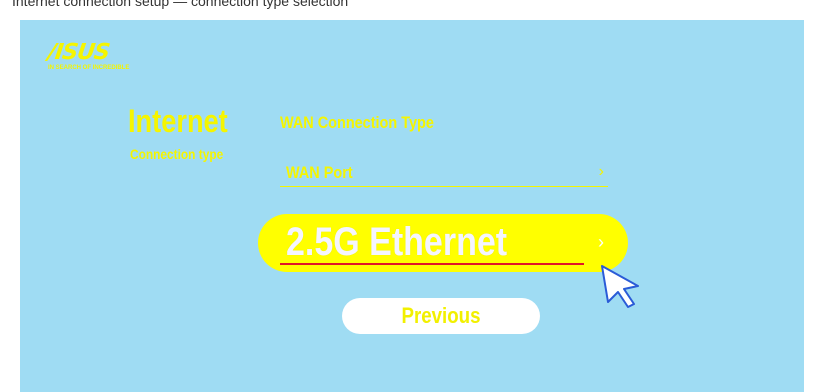 The height and width of the screenshot is (392, 824). Describe the element at coordinates (177, 154) in the screenshot. I see `section-subtitle: Connection type` at that location.